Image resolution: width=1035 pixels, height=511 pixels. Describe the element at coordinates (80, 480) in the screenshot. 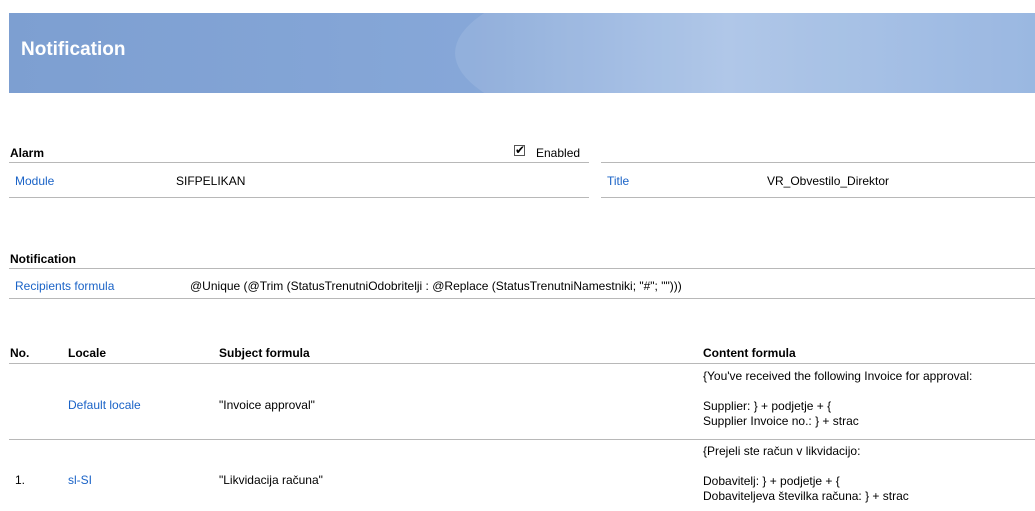

I see `locale-link: sl-SI` at that location.